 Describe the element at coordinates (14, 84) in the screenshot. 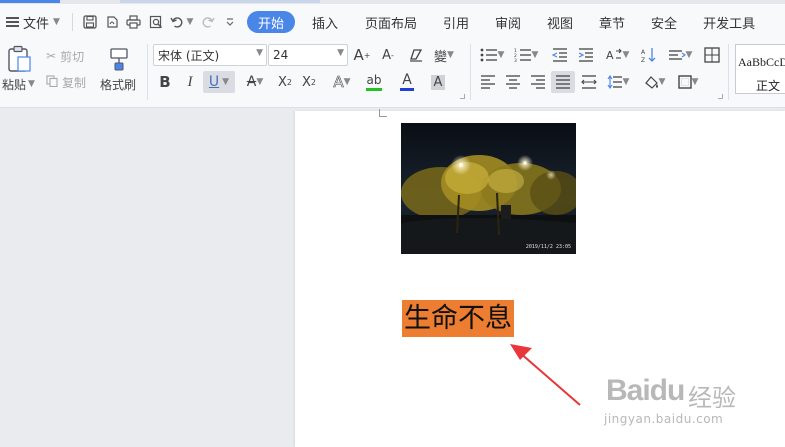

I see `paste-label: 粘贴` at that location.